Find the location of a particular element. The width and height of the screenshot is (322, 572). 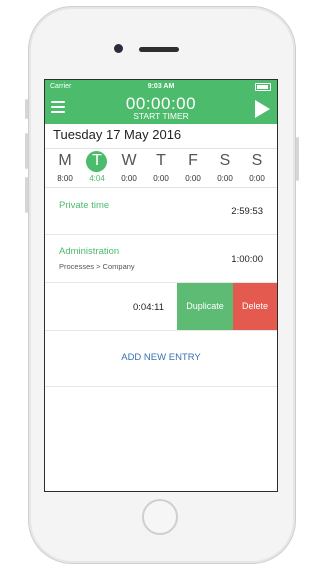

mute-switch is located at coordinates (26, 109).